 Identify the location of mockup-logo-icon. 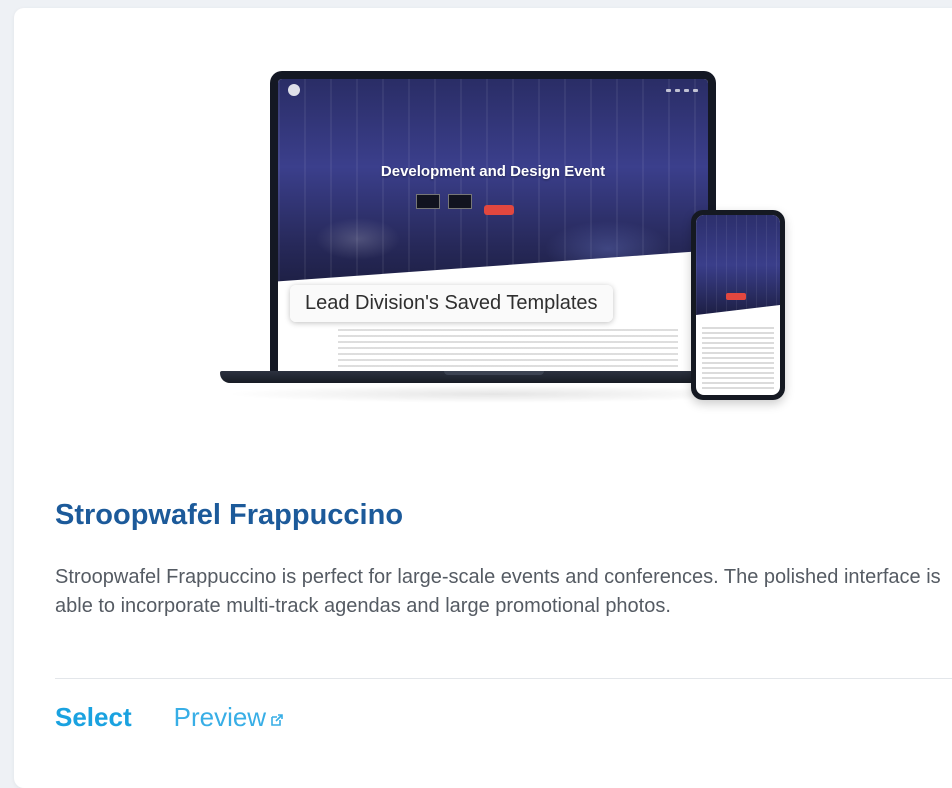
(294, 90).